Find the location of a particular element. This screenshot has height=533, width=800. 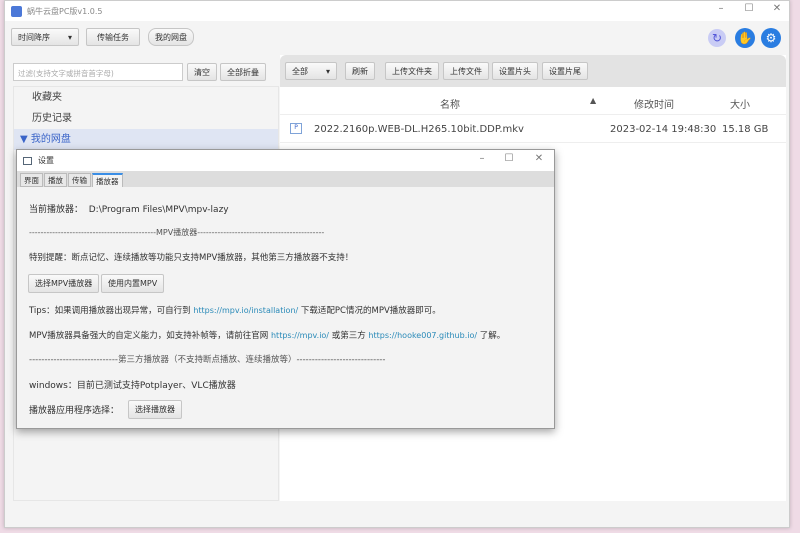

app-icon is located at coordinates (16, 11).